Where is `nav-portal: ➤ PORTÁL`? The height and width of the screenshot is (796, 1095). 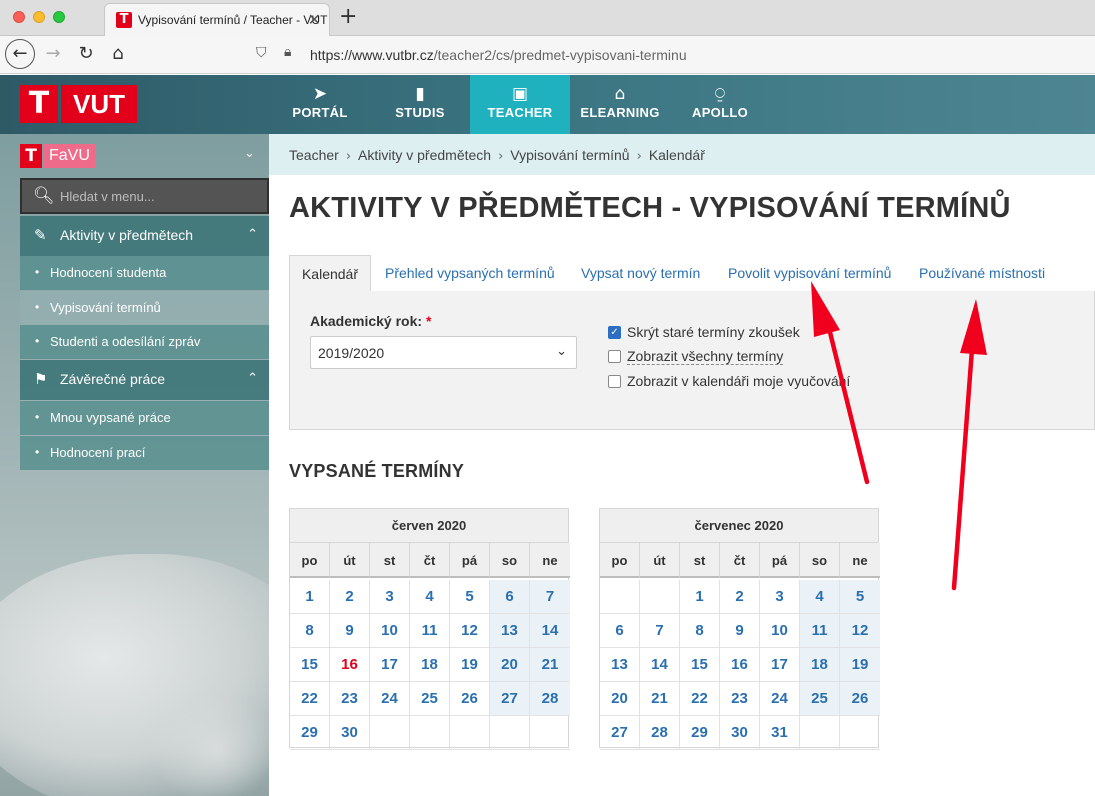
nav-portal: ➤ PORTÁL is located at coordinates (320, 104).